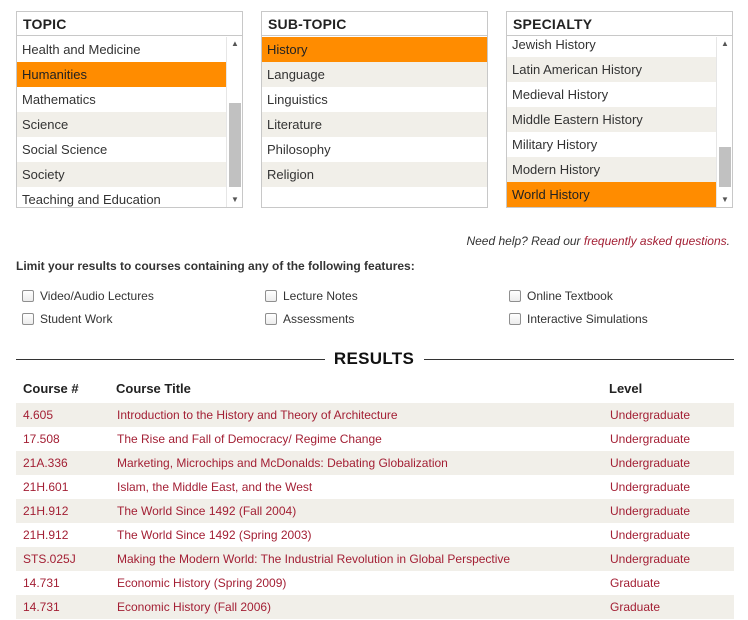 Image resolution: width=748 pixels, height=620 pixels. I want to click on feature-interactive-simulations: Interactive Simulations, so click(578, 319).